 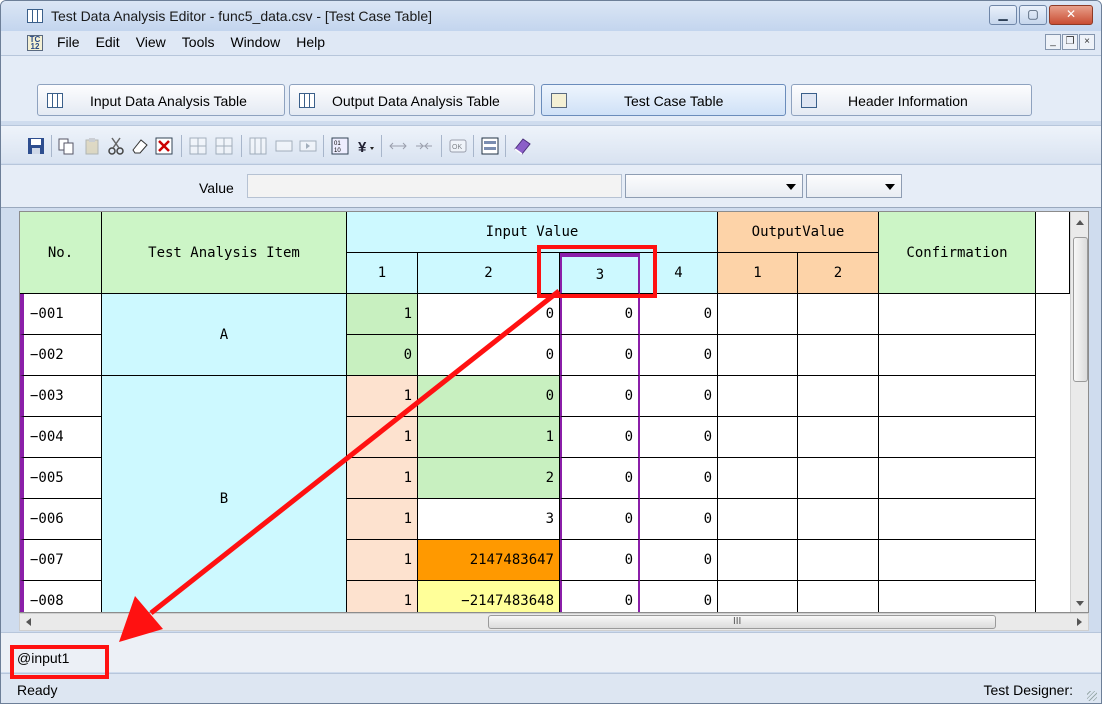 I want to click on header-input-col: 4, so click(x=679, y=273).